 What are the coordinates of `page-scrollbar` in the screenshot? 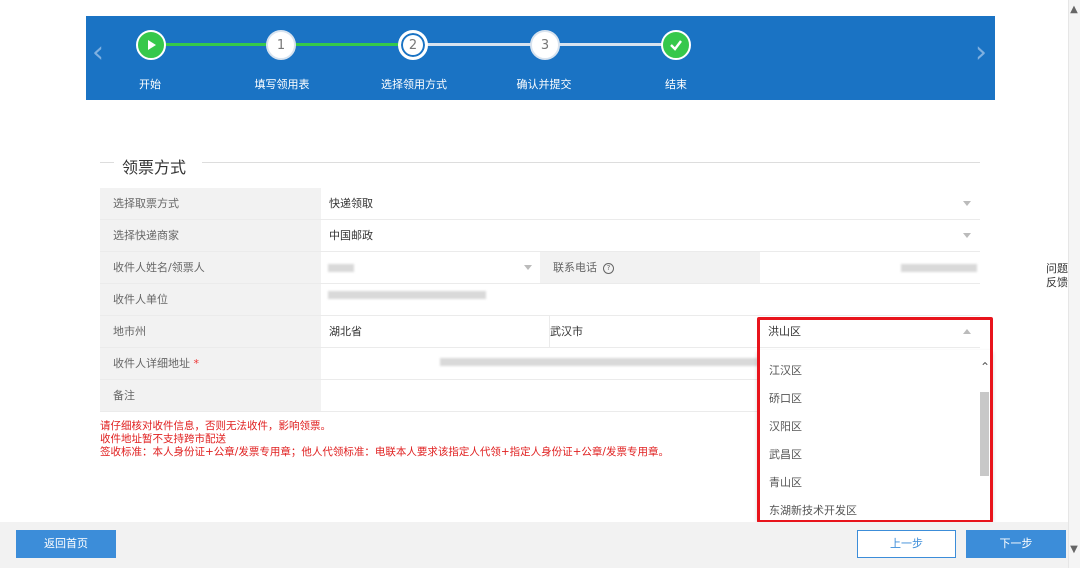 It's located at (1074, 284).